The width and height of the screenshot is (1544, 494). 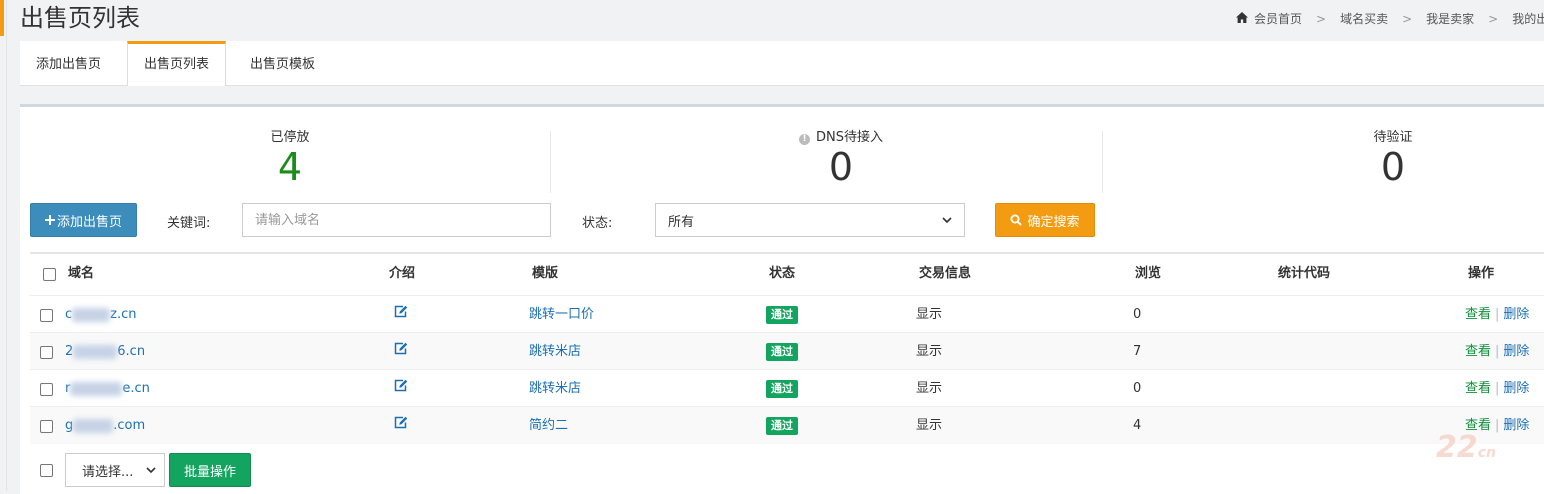 I want to click on left-divider, so click(x=6, y=245).